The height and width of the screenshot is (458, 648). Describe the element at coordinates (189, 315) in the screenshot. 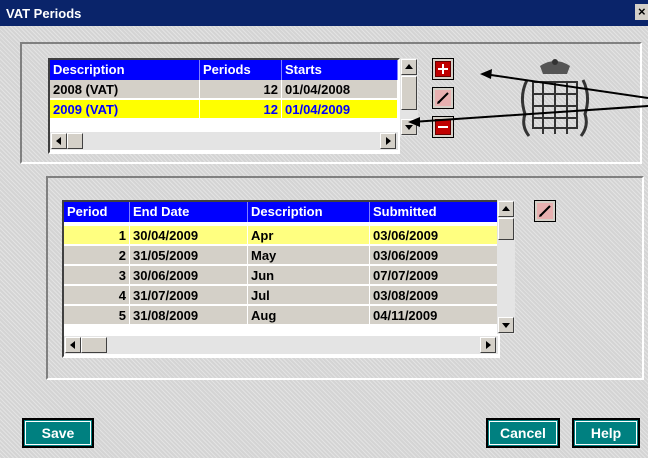

I see `detail-end-date: 31/08/2009` at that location.